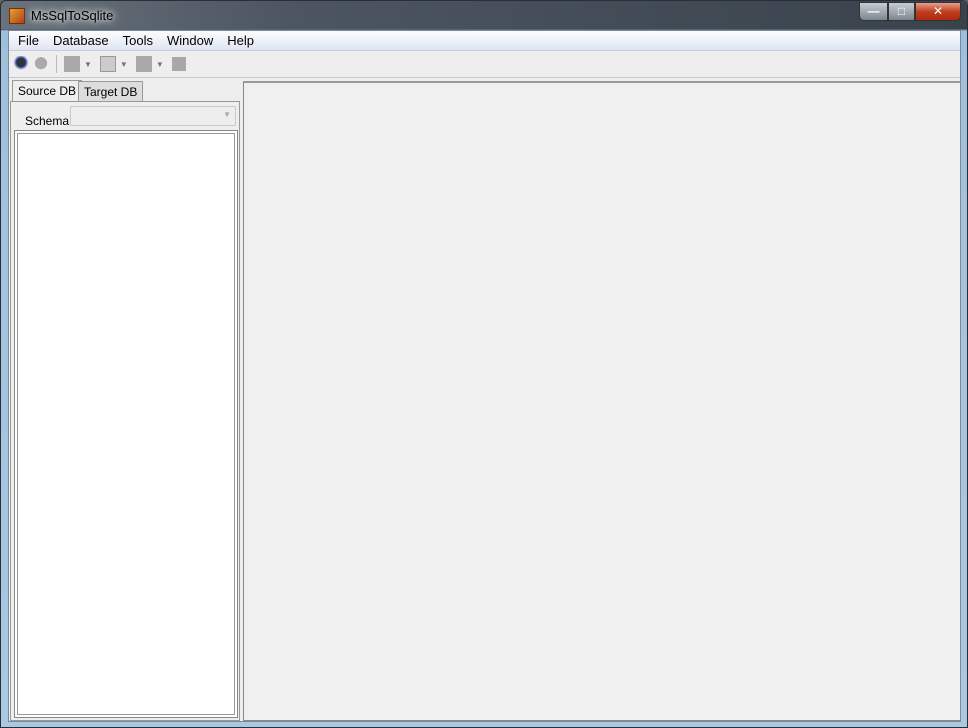 The width and height of the screenshot is (968, 728). I want to click on schema-label: Schema, so click(47, 121).